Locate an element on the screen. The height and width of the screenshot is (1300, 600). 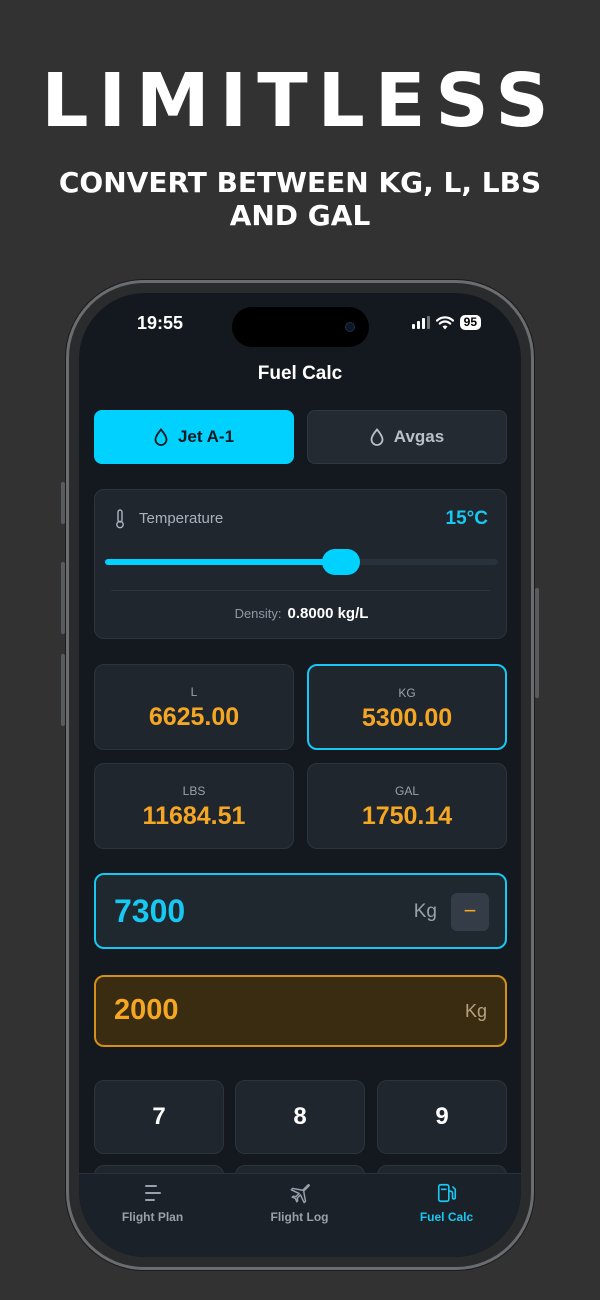
promo-title: LIMITLESS is located at coordinates (300, 101).